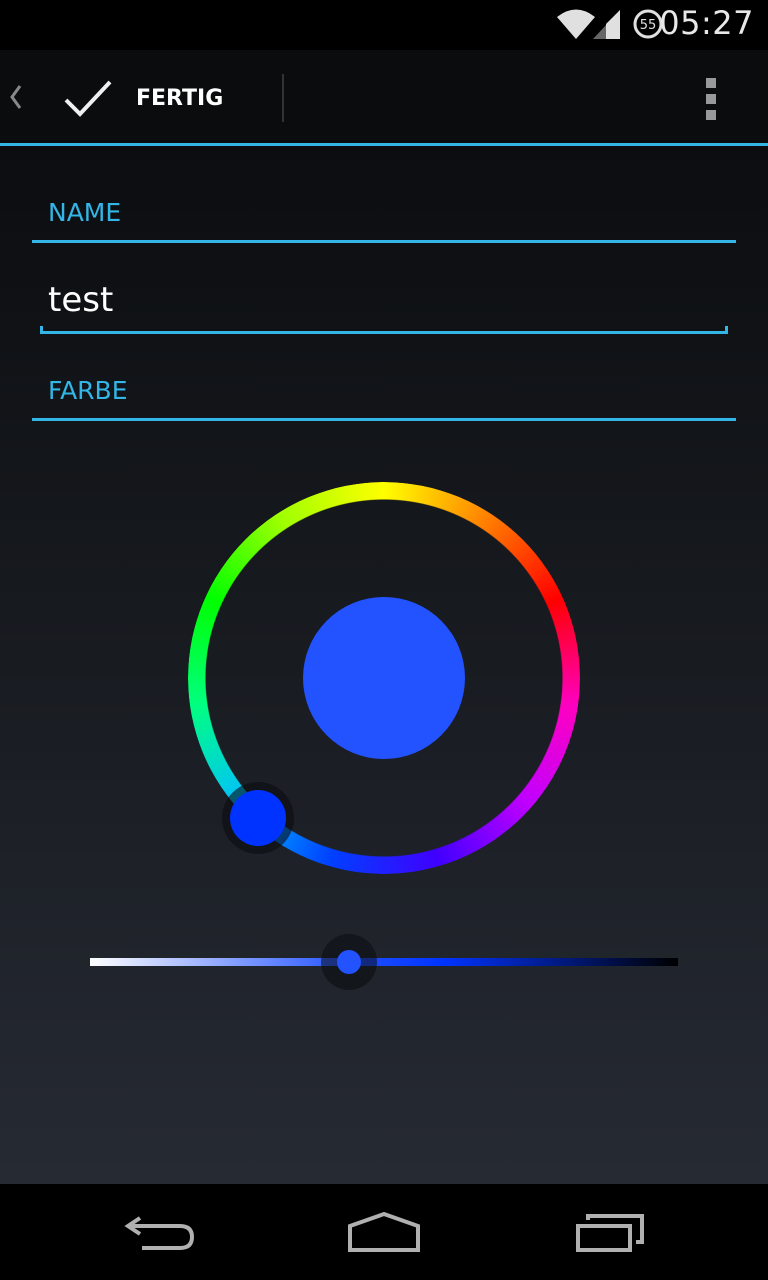  What do you see at coordinates (348, 962) in the screenshot?
I see `value-slider-handle` at bounding box center [348, 962].